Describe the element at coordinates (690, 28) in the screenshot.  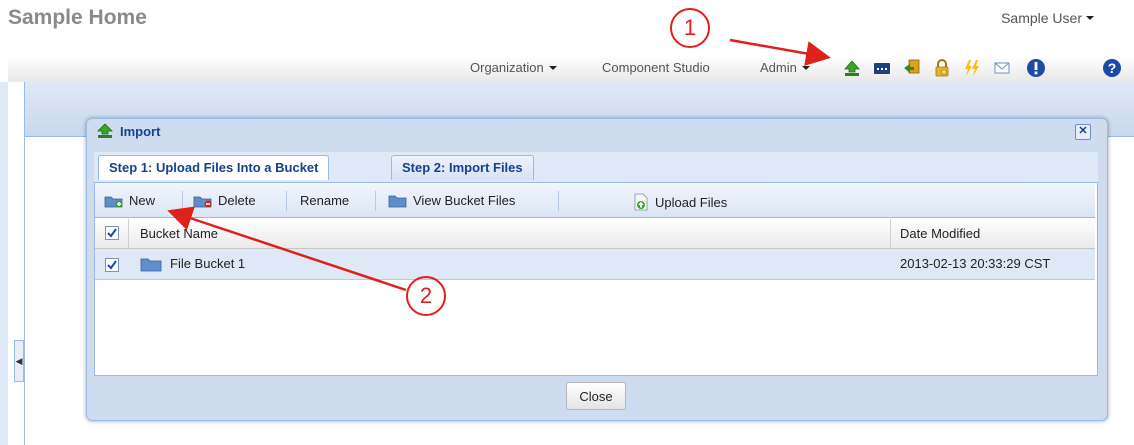
I see `annotation-callout-1: 1` at that location.